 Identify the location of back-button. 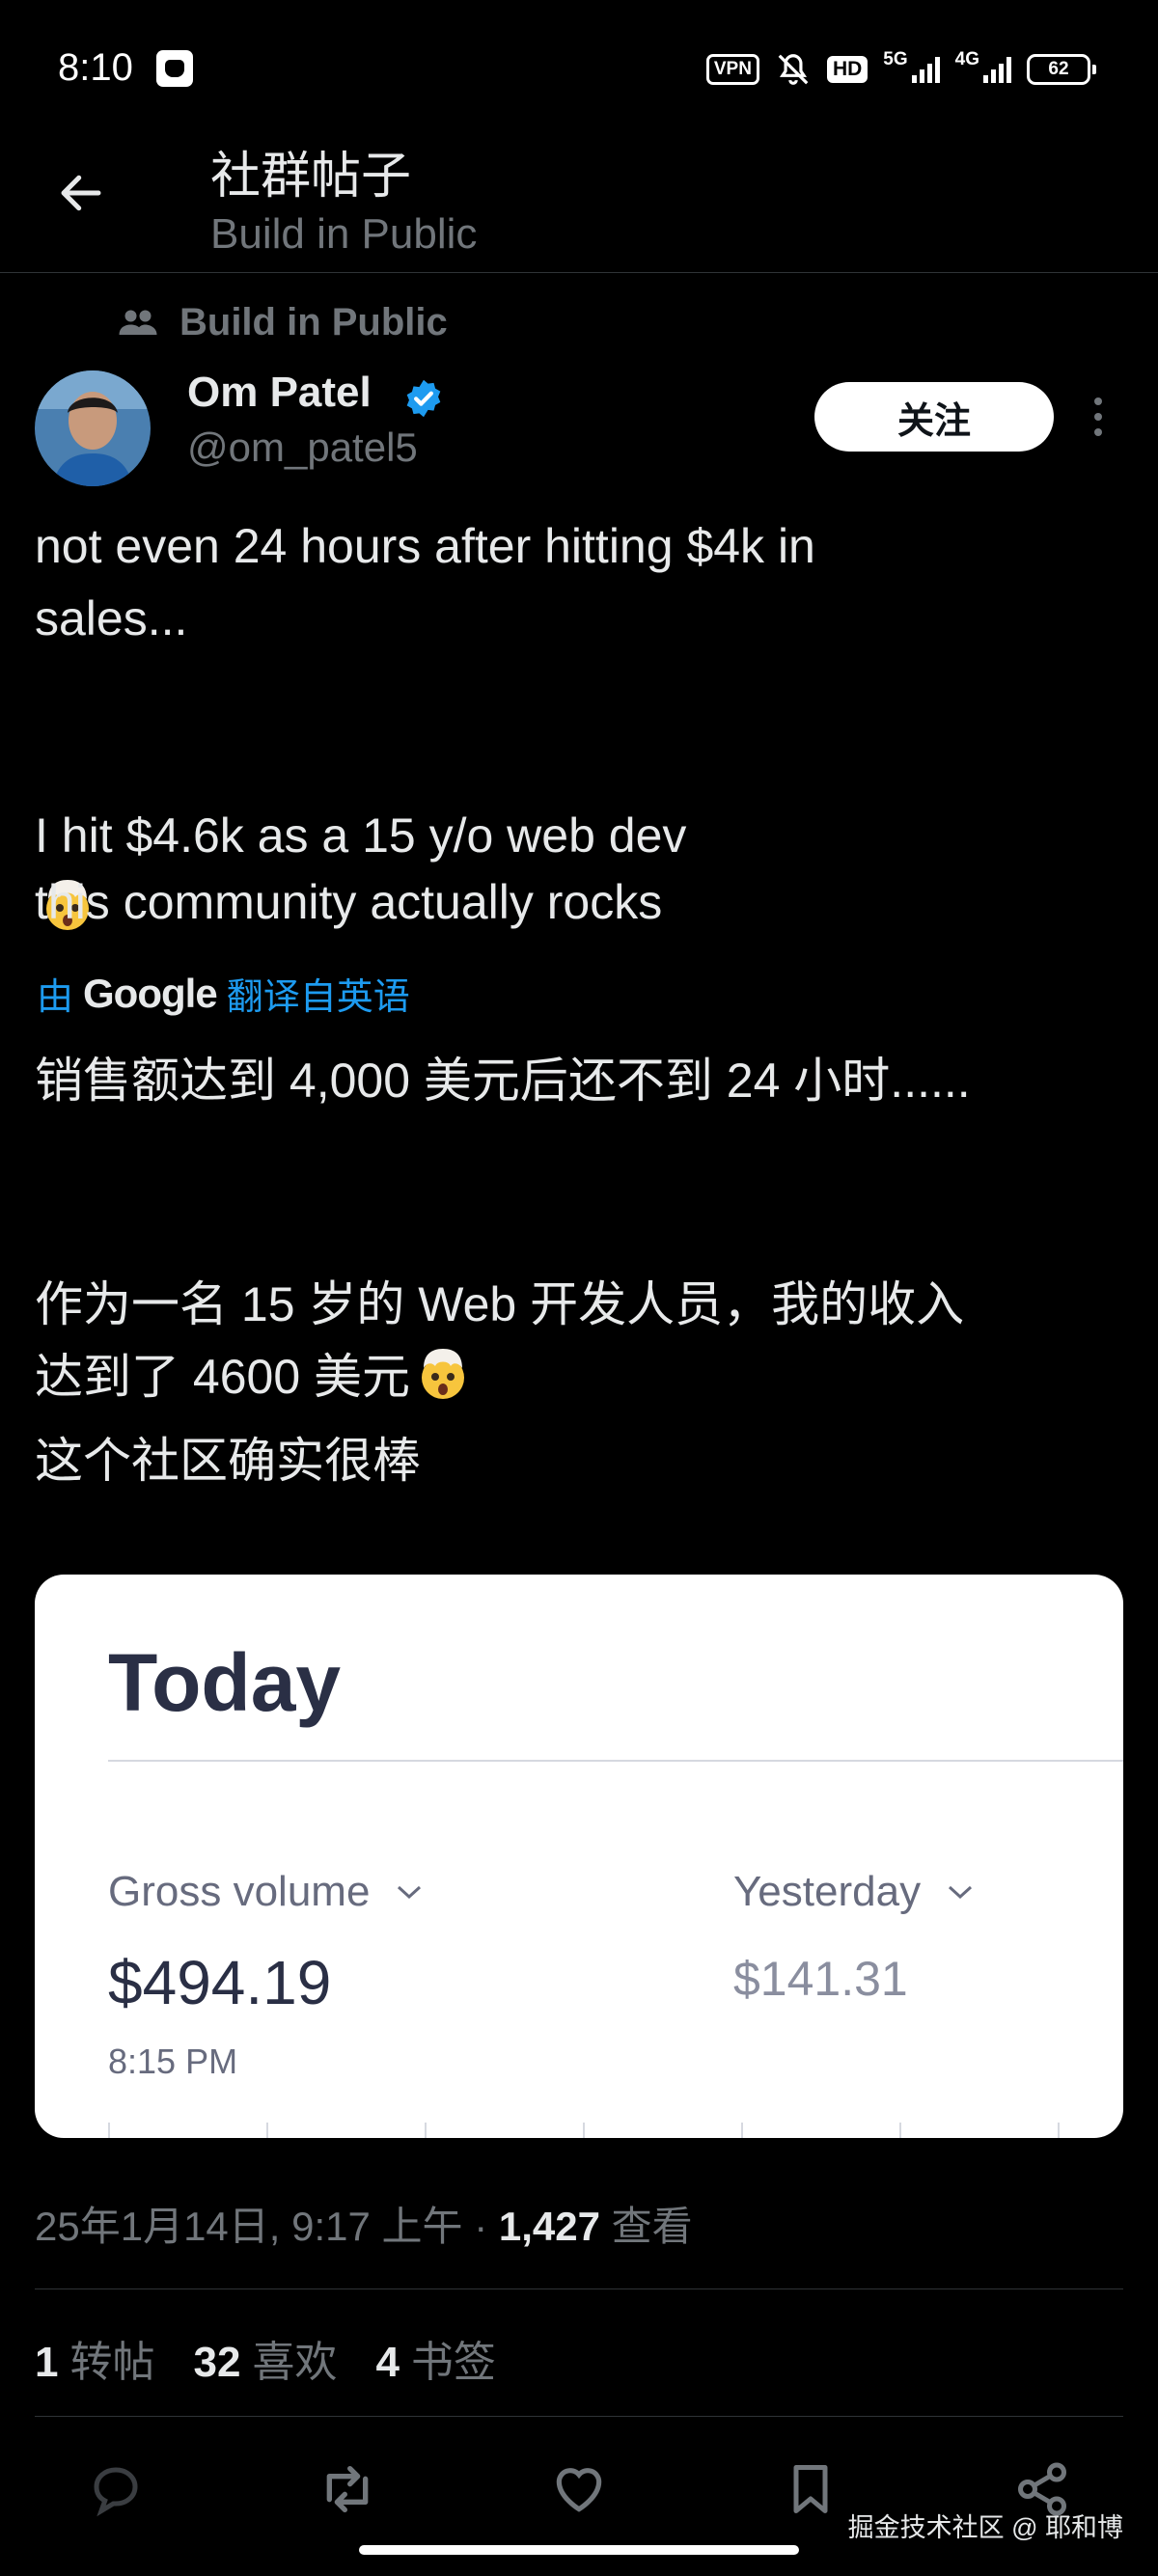
(81, 193).